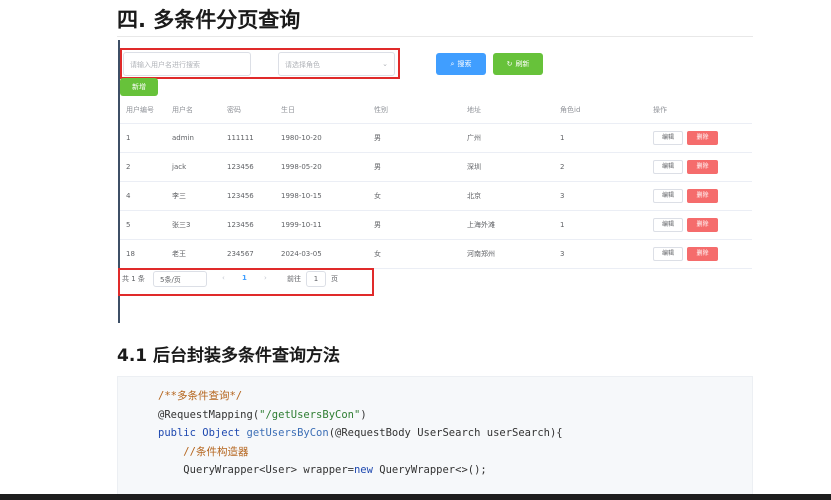  Describe the element at coordinates (445, 433) in the screenshot. I see `code-params: (@RequestBody UserSearch userSearch){` at that location.